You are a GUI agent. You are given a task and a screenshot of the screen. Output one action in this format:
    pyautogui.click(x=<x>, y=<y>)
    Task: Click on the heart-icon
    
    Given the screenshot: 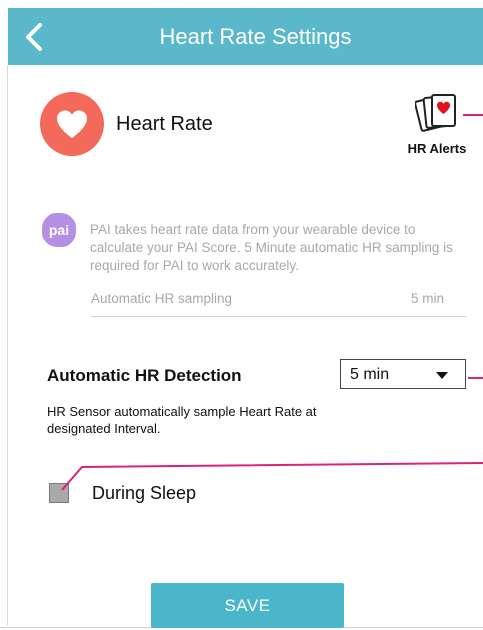 What is the action you would take?
    pyautogui.click(x=72, y=124)
    